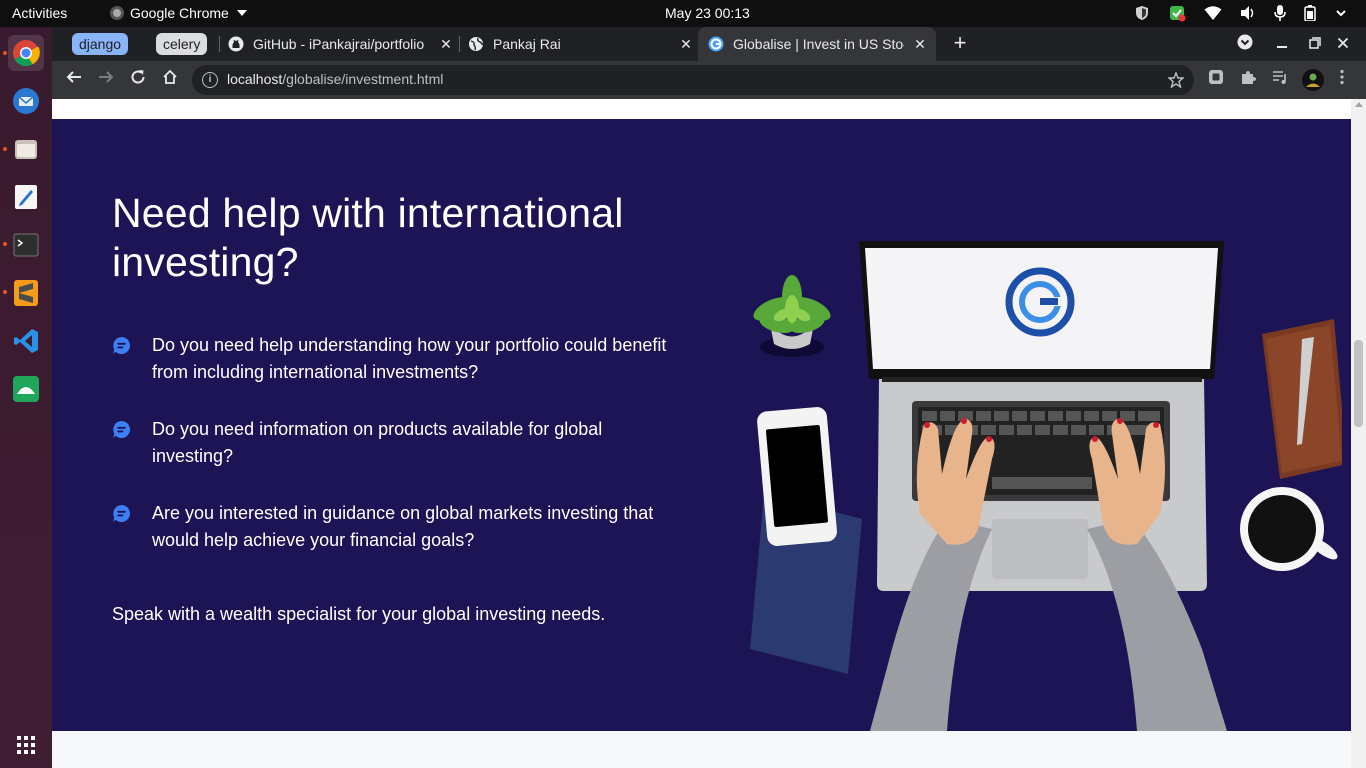 This screenshot has width=1366, height=768. Describe the element at coordinates (960, 44) in the screenshot. I see `new-tab-button: +` at that location.